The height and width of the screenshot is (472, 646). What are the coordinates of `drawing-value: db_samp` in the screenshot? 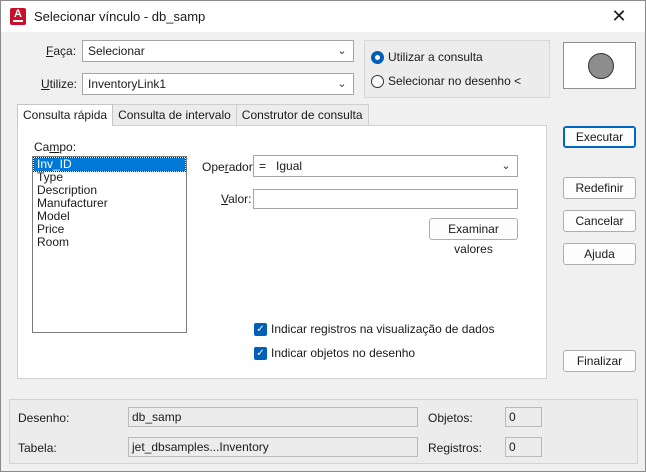 It's located at (157, 417).